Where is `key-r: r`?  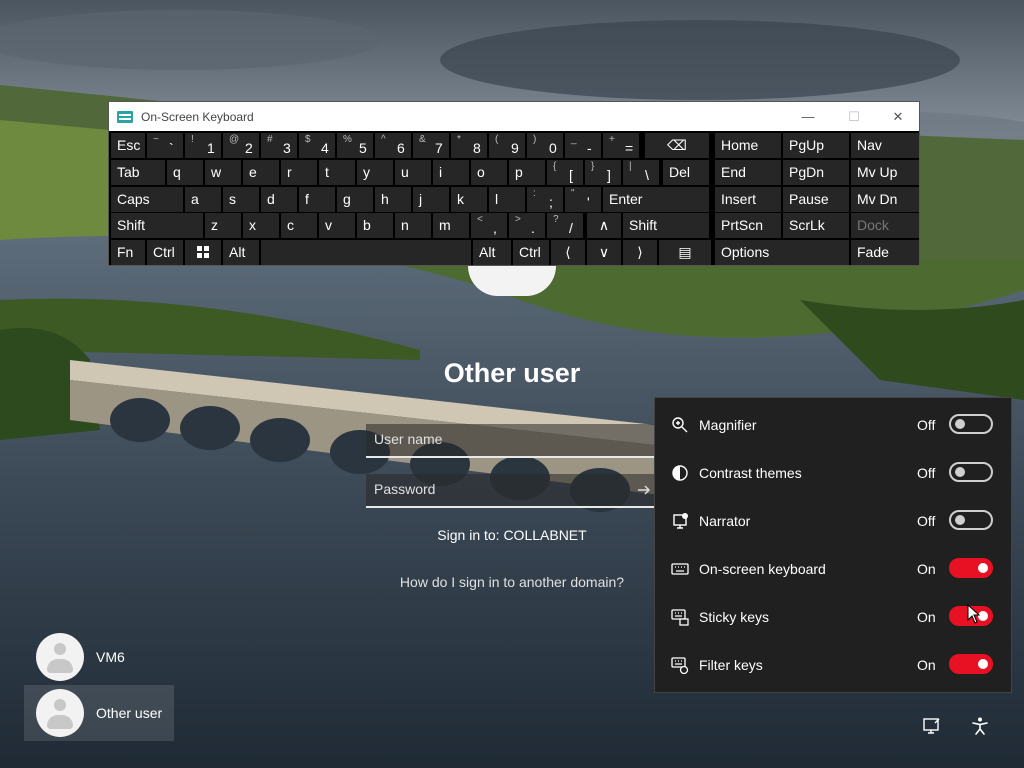 key-r: r is located at coordinates (299, 172).